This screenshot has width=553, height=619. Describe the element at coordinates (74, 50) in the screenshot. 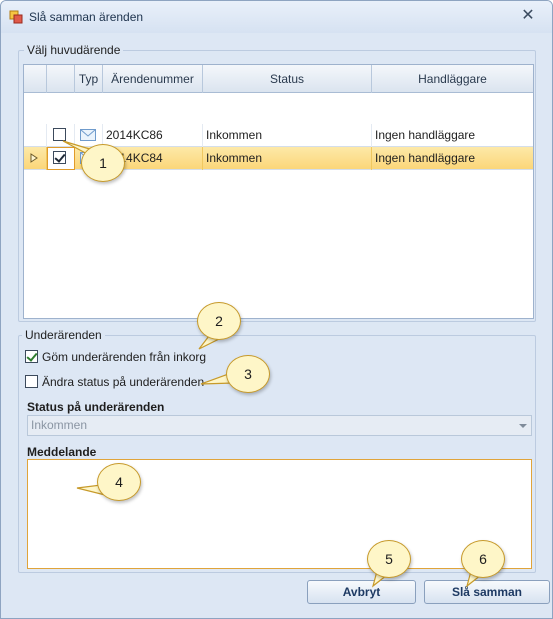

I see `main-case-group-legend: Välj huvudärende` at that location.